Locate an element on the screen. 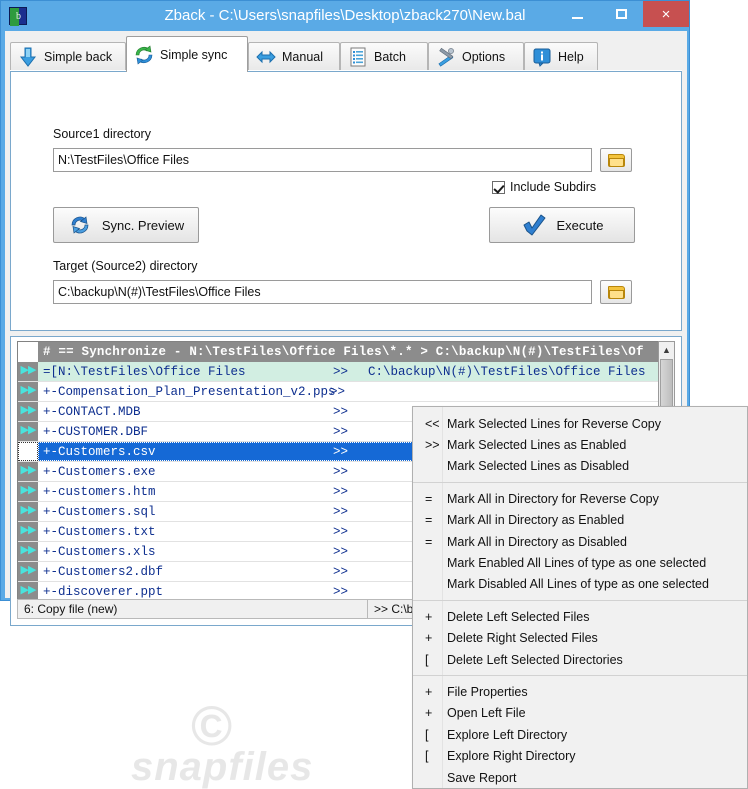 The width and height of the screenshot is (748, 789). tab-batch: Batch is located at coordinates (384, 56).